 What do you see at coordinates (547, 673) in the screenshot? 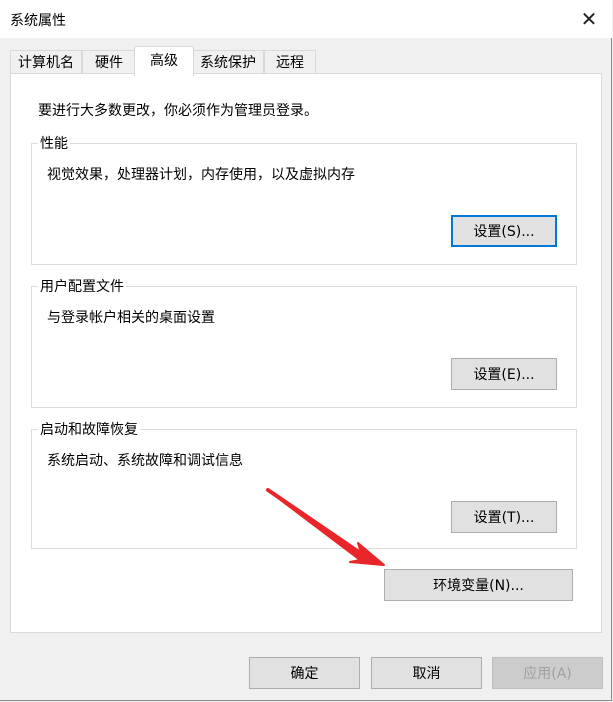
I see `apply-button: 应用(A)` at bounding box center [547, 673].